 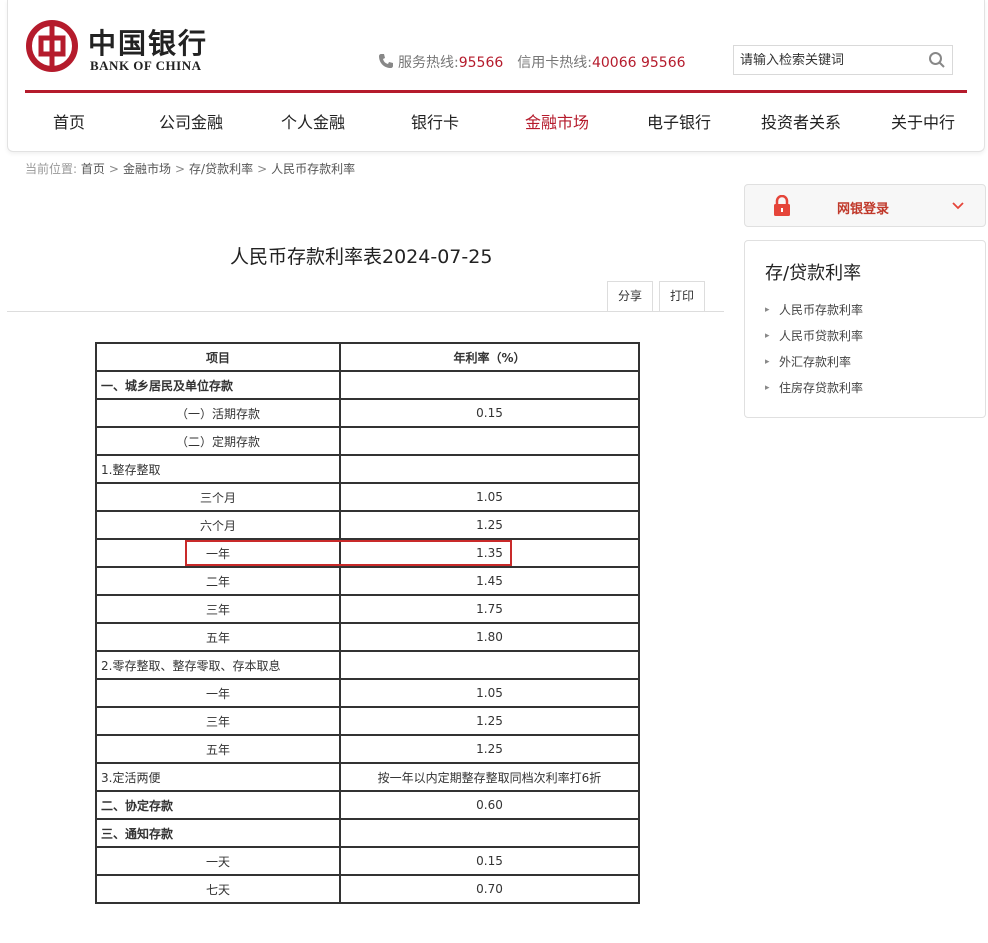 What do you see at coordinates (367, 553) in the screenshot?
I see `table-row: 一年 1.35` at bounding box center [367, 553].